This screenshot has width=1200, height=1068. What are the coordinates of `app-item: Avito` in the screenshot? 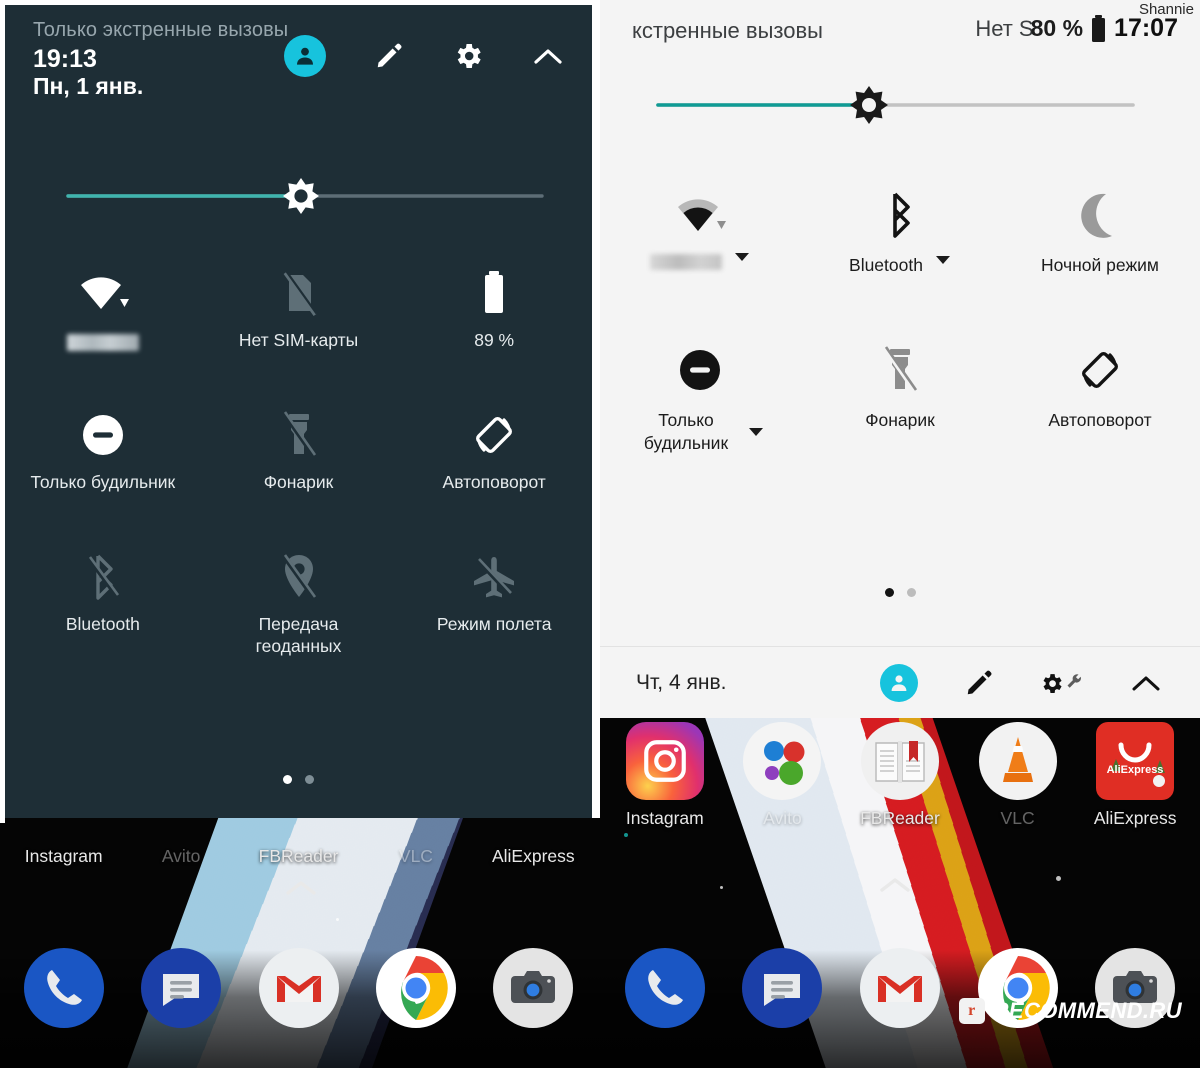 It's located at (783, 775).